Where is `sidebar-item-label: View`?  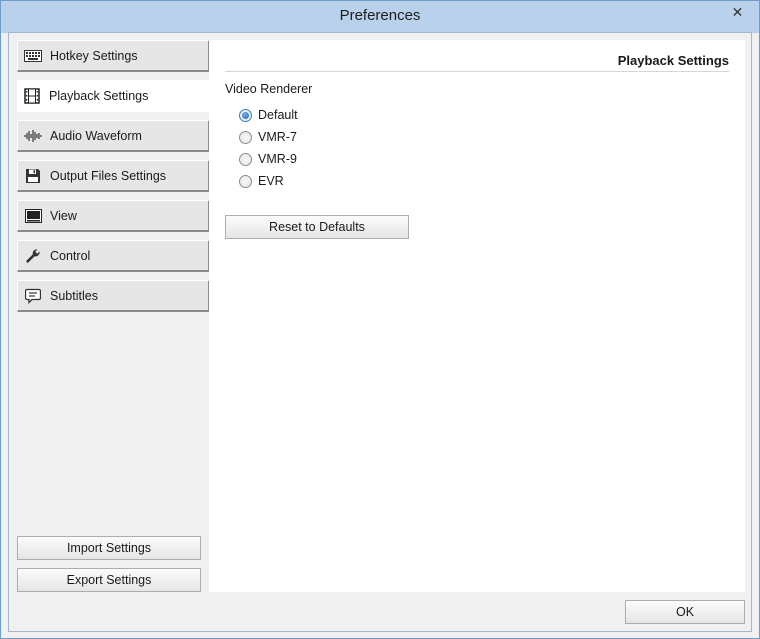
sidebar-item-label: View is located at coordinates (63, 215).